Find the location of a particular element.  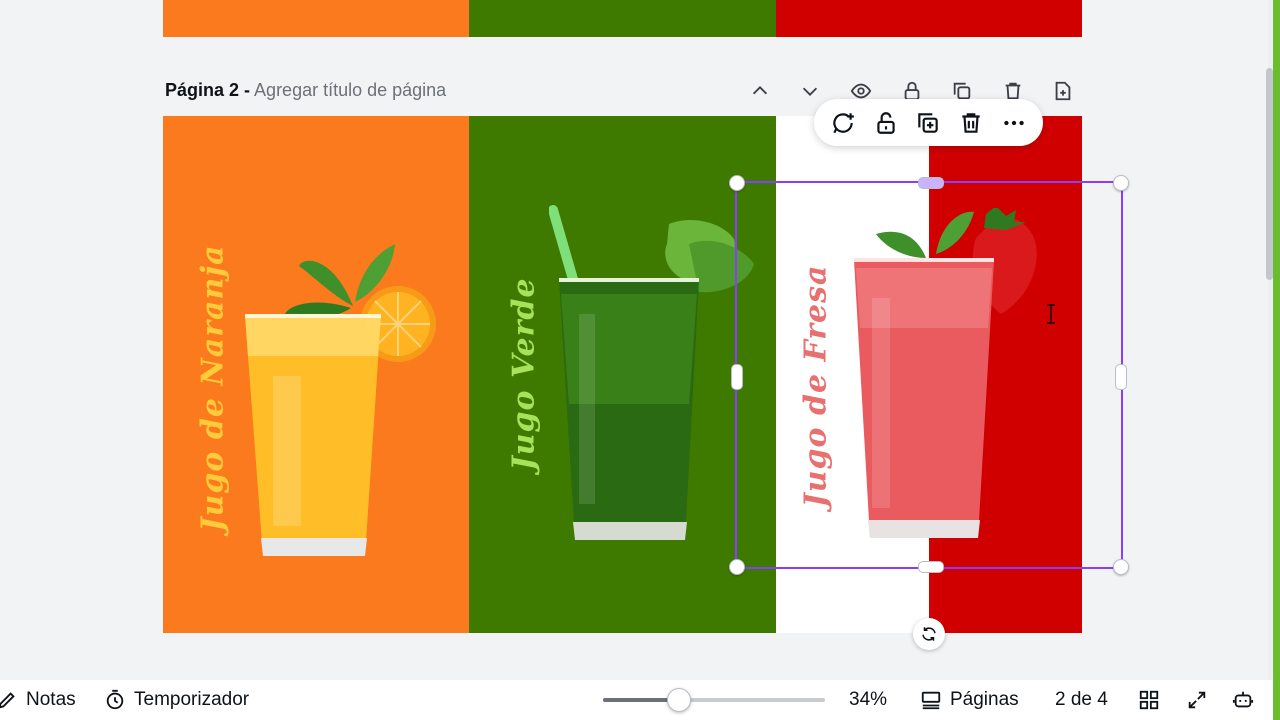

timer-icon is located at coordinates (115, 699).